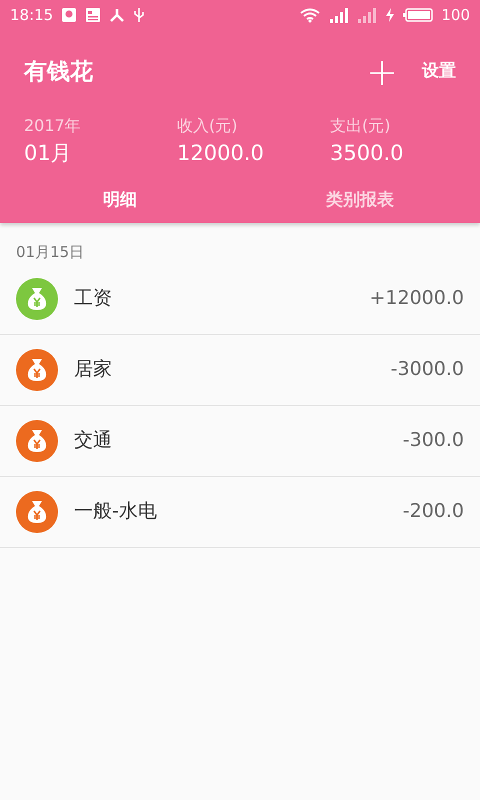 This screenshot has width=480, height=800. Describe the element at coordinates (59, 72) in the screenshot. I see `app-title: 有钱花` at that location.